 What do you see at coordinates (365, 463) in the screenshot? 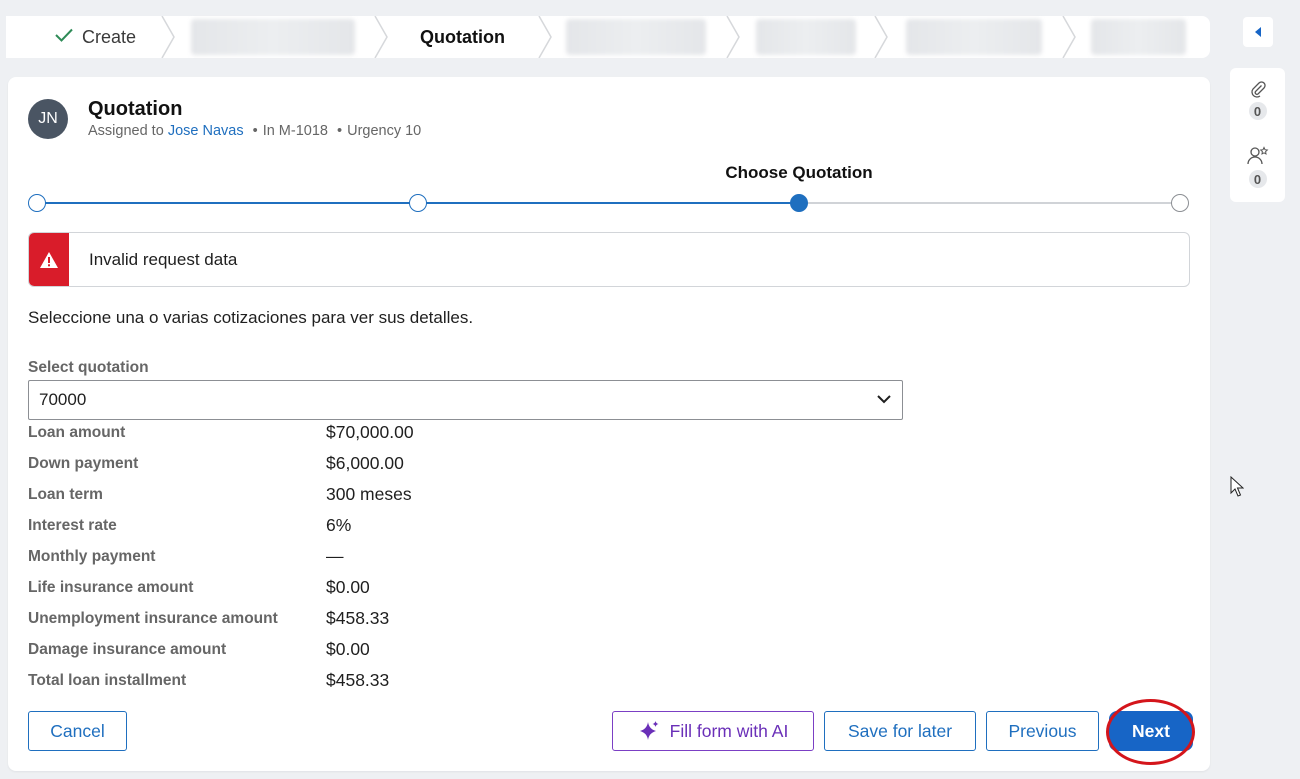
I see `detail-value: $6,000.00` at bounding box center [365, 463].